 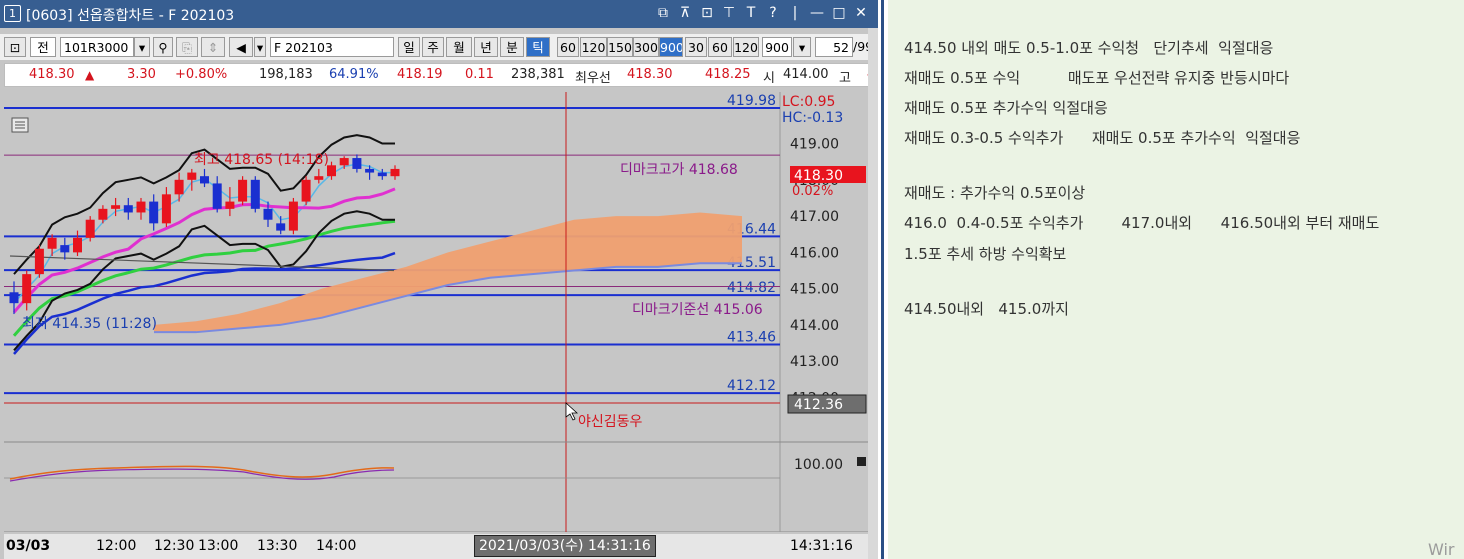 What do you see at coordinates (861, 13) in the screenshot?
I see `close-icon: ✕` at bounding box center [861, 13].